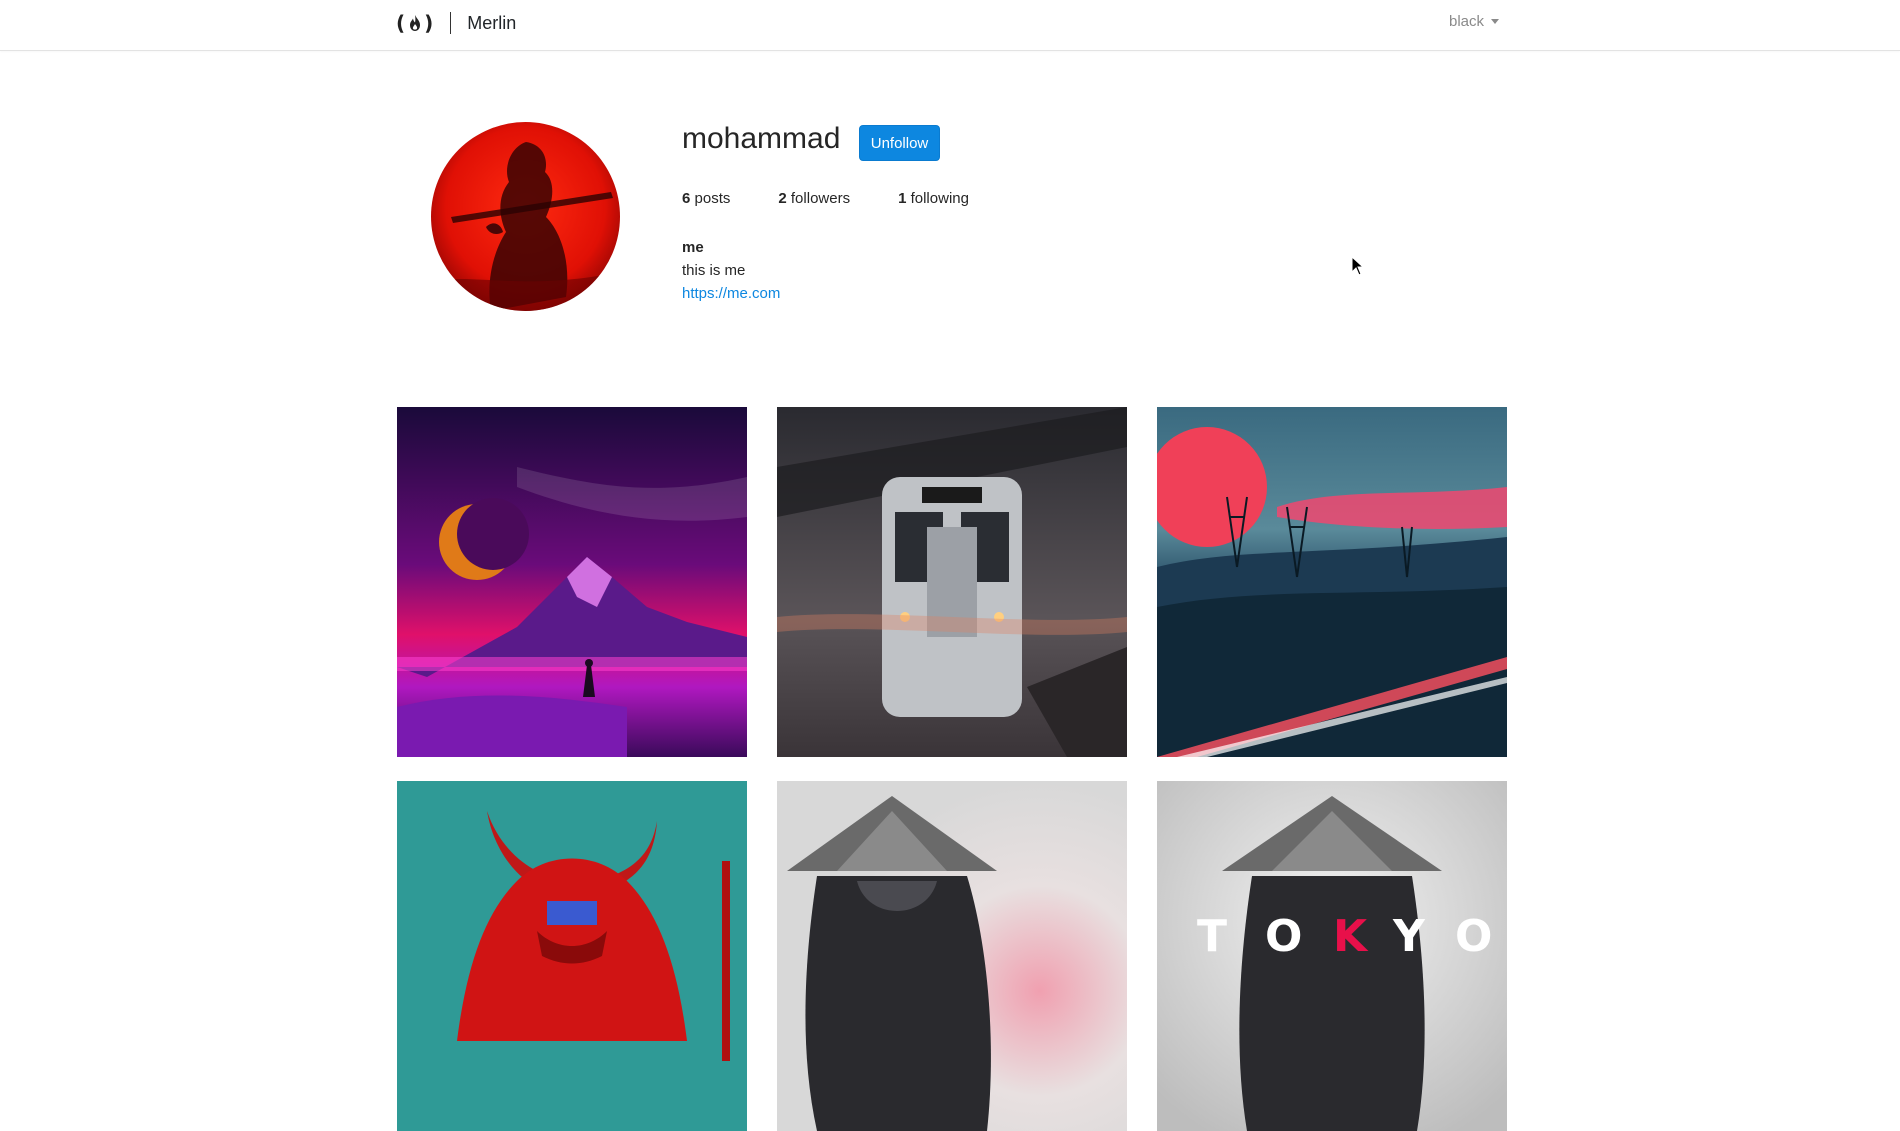 The height and width of the screenshot is (1131, 1900). I want to click on profile-bio: me this is me https://me.com, so click(731, 270).